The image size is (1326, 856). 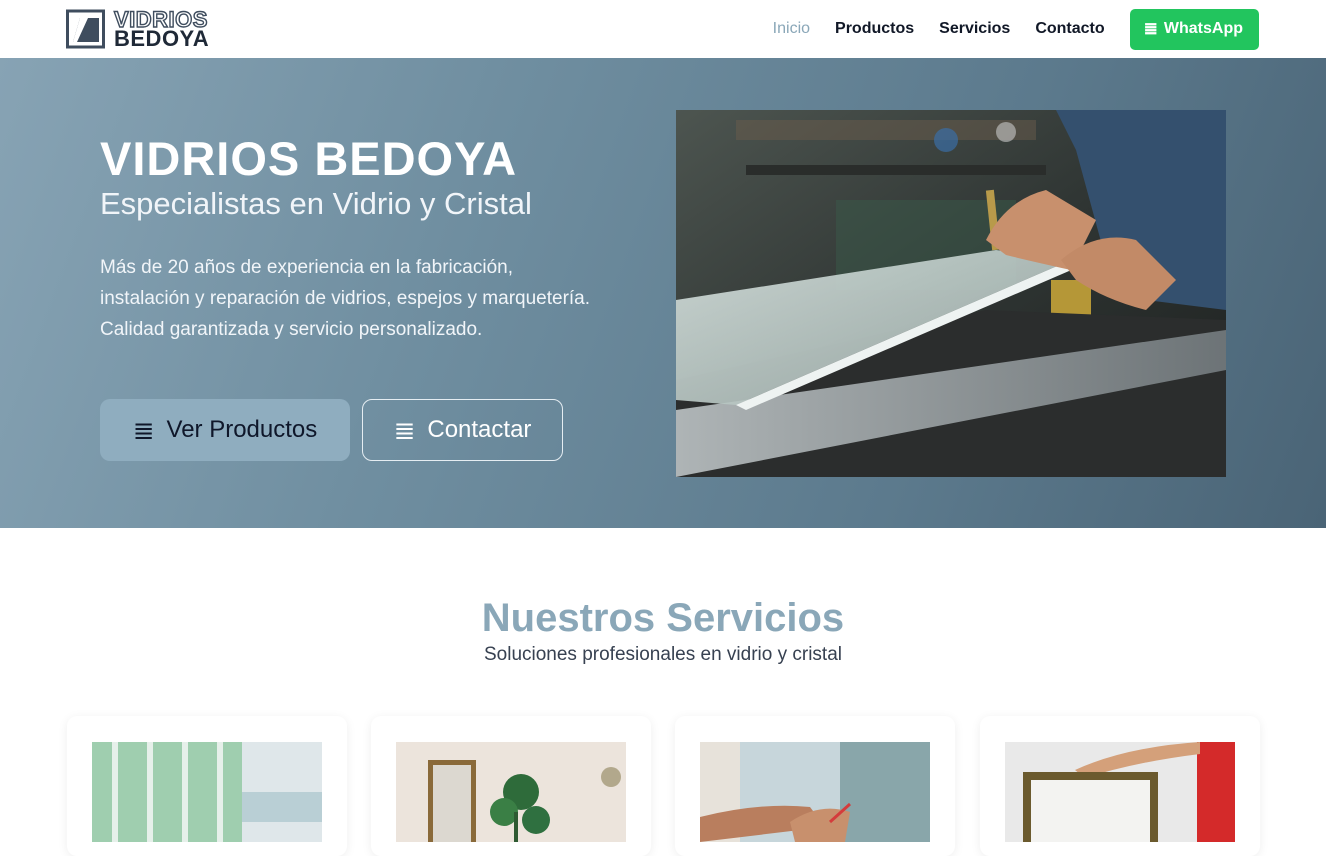 I want to click on services-title: Nuestros Servicios, so click(x=663, y=618).